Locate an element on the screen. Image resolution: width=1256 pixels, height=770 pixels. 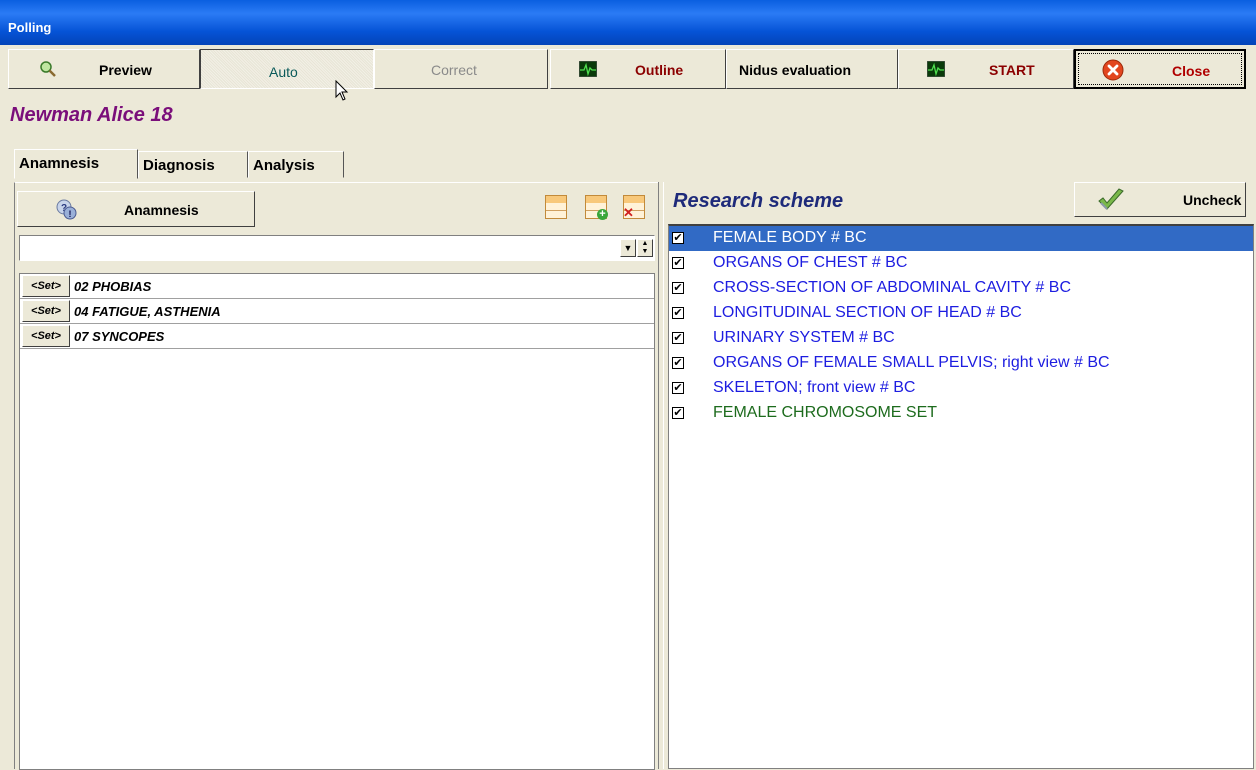
correct-label: Correct is located at coordinates (454, 70).